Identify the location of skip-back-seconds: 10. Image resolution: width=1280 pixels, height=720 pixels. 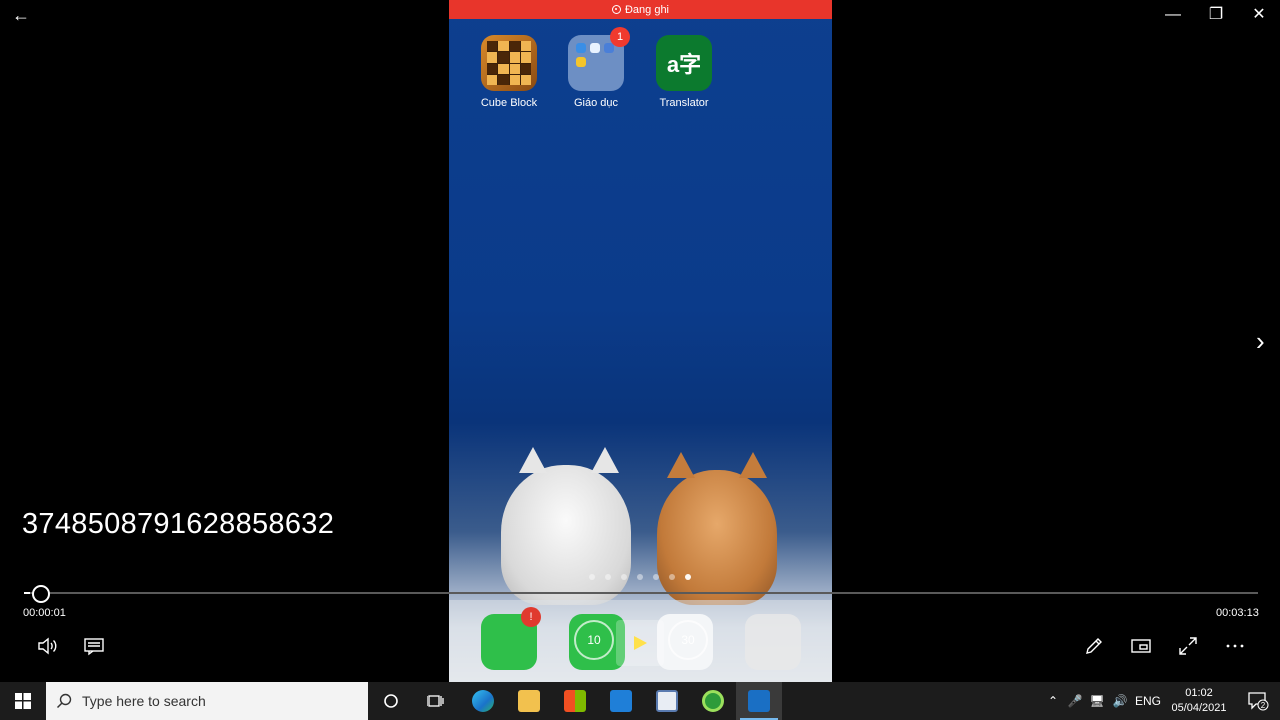
(594, 640).